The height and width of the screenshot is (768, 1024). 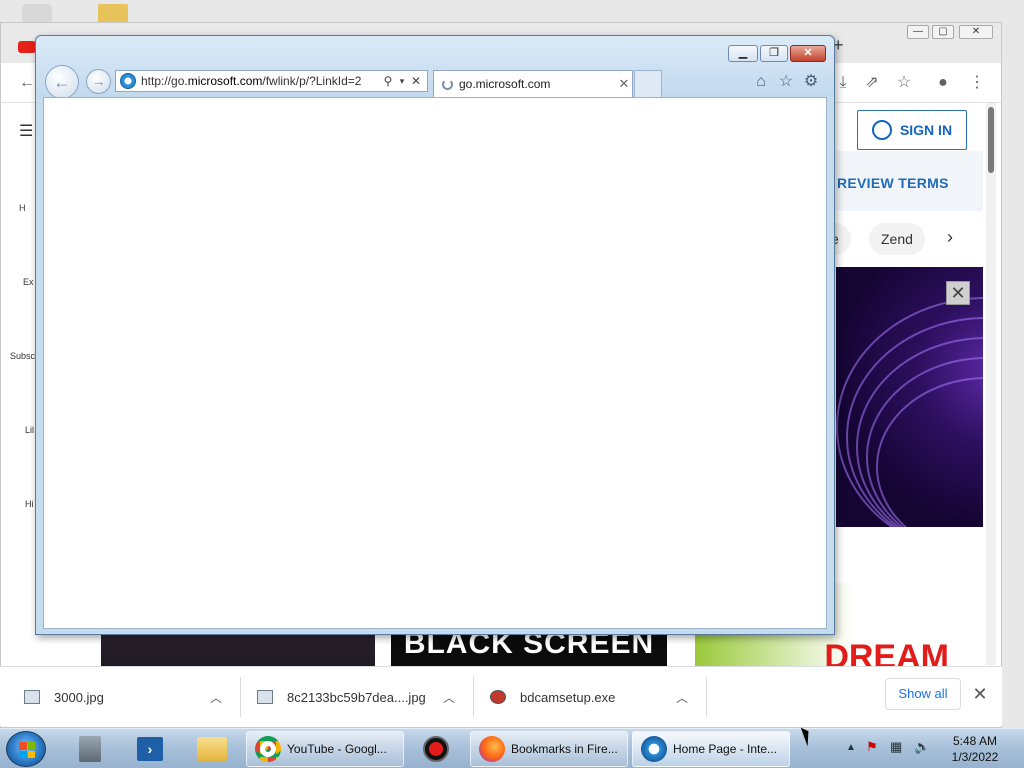 What do you see at coordinates (923, 694) in the screenshot?
I see `show-all-button: Show all` at bounding box center [923, 694].